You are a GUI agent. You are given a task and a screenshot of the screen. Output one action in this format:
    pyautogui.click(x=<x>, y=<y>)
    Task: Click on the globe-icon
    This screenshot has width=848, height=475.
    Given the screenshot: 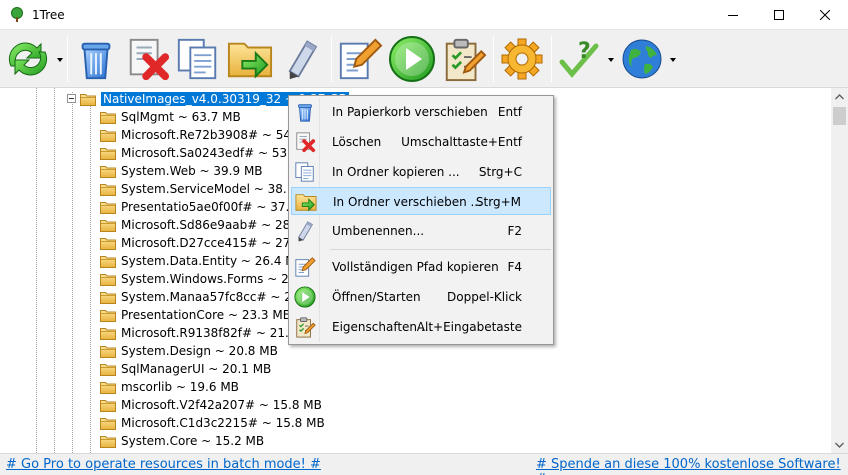 What is the action you would take?
    pyautogui.click(x=642, y=59)
    